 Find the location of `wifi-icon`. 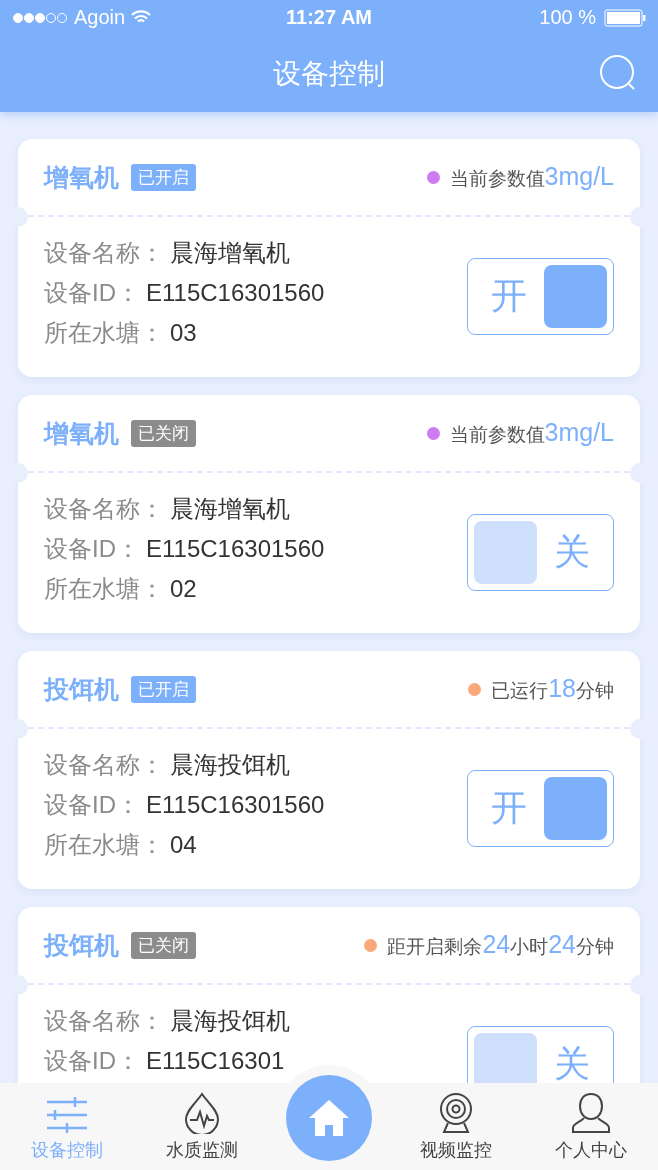

wifi-icon is located at coordinates (141, 17).